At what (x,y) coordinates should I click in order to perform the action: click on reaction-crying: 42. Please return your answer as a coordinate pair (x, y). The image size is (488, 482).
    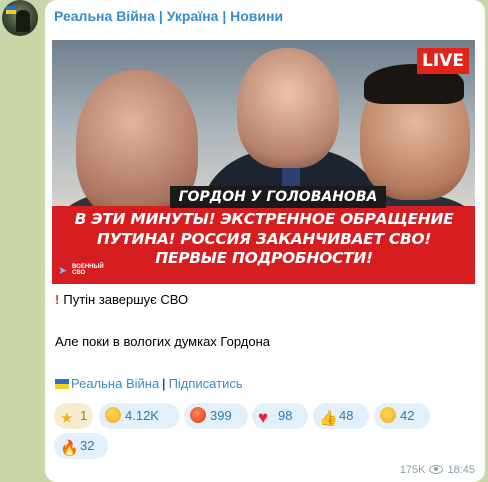
    Looking at the image, I should click on (402, 416).